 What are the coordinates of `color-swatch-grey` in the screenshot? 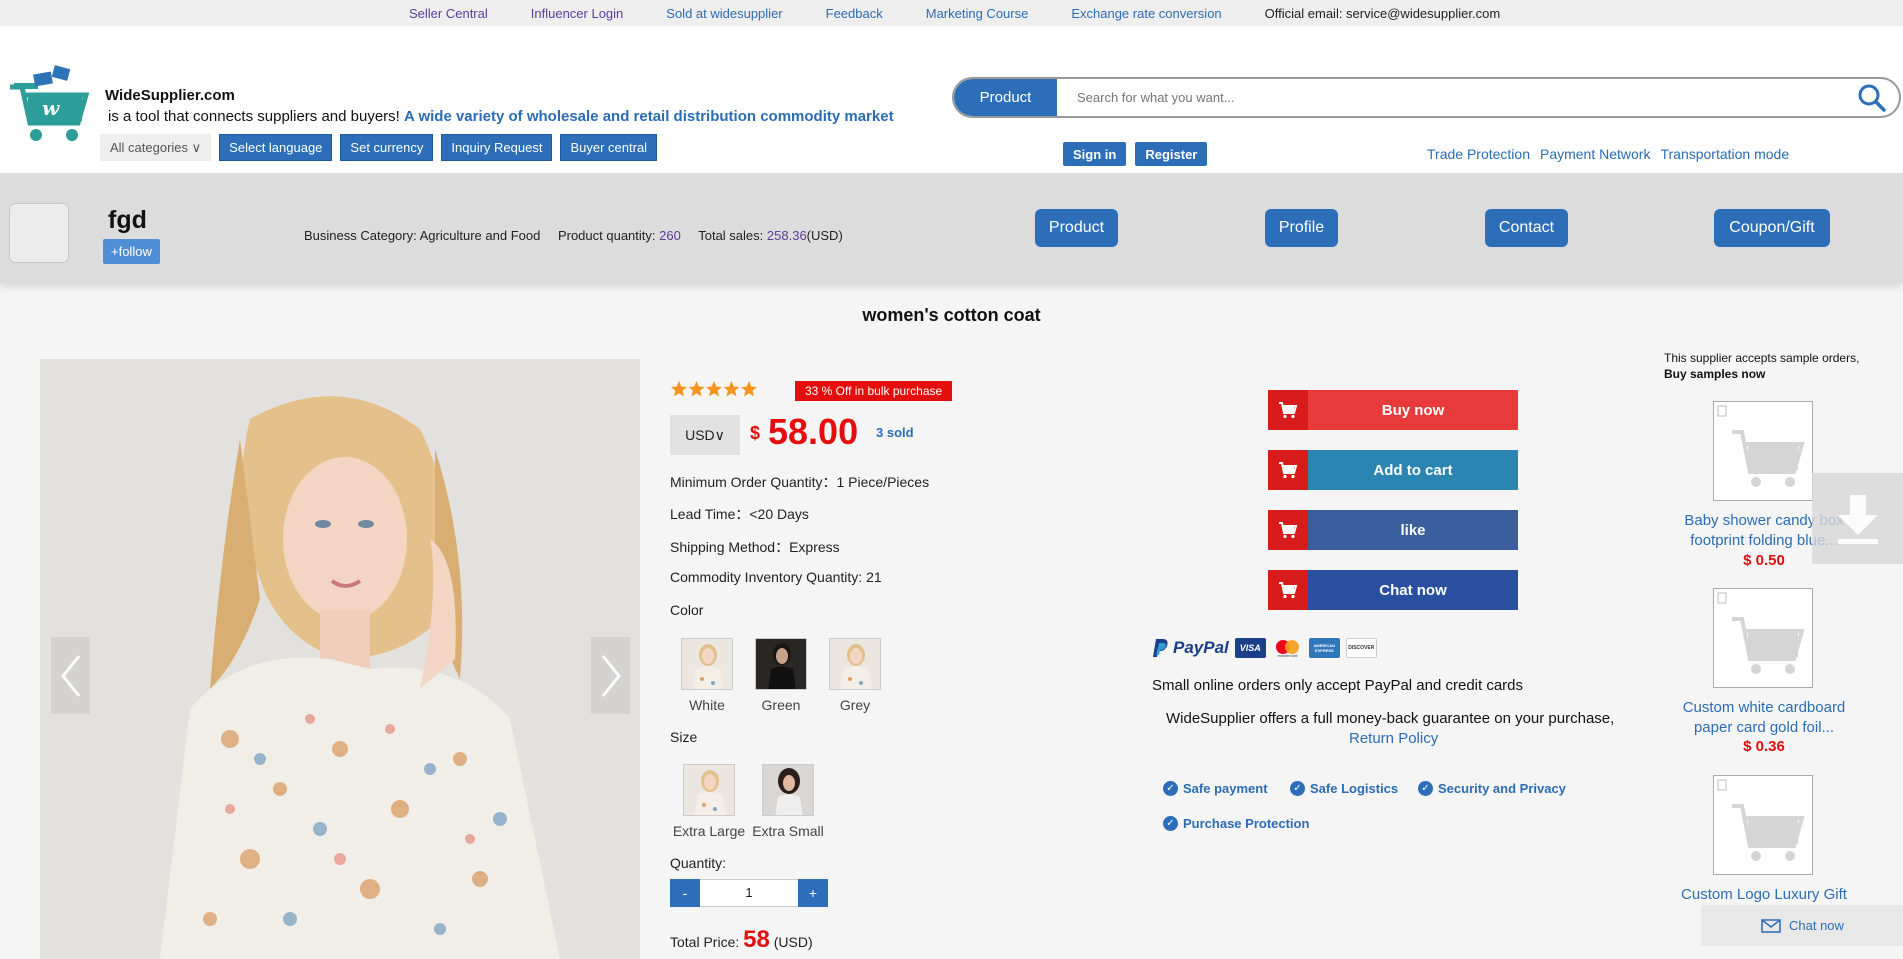 It's located at (855, 664).